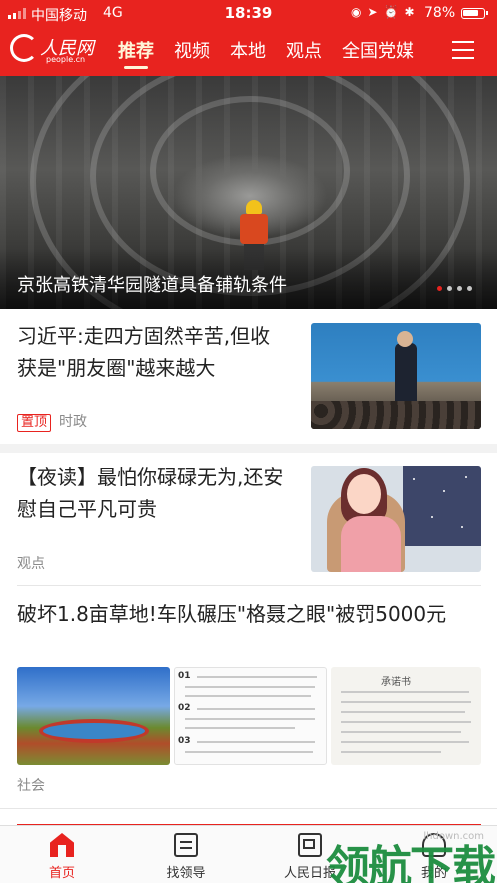 This screenshot has width=497, height=883. Describe the element at coordinates (186, 873) in the screenshot. I see `tab-label: 找领导` at that location.